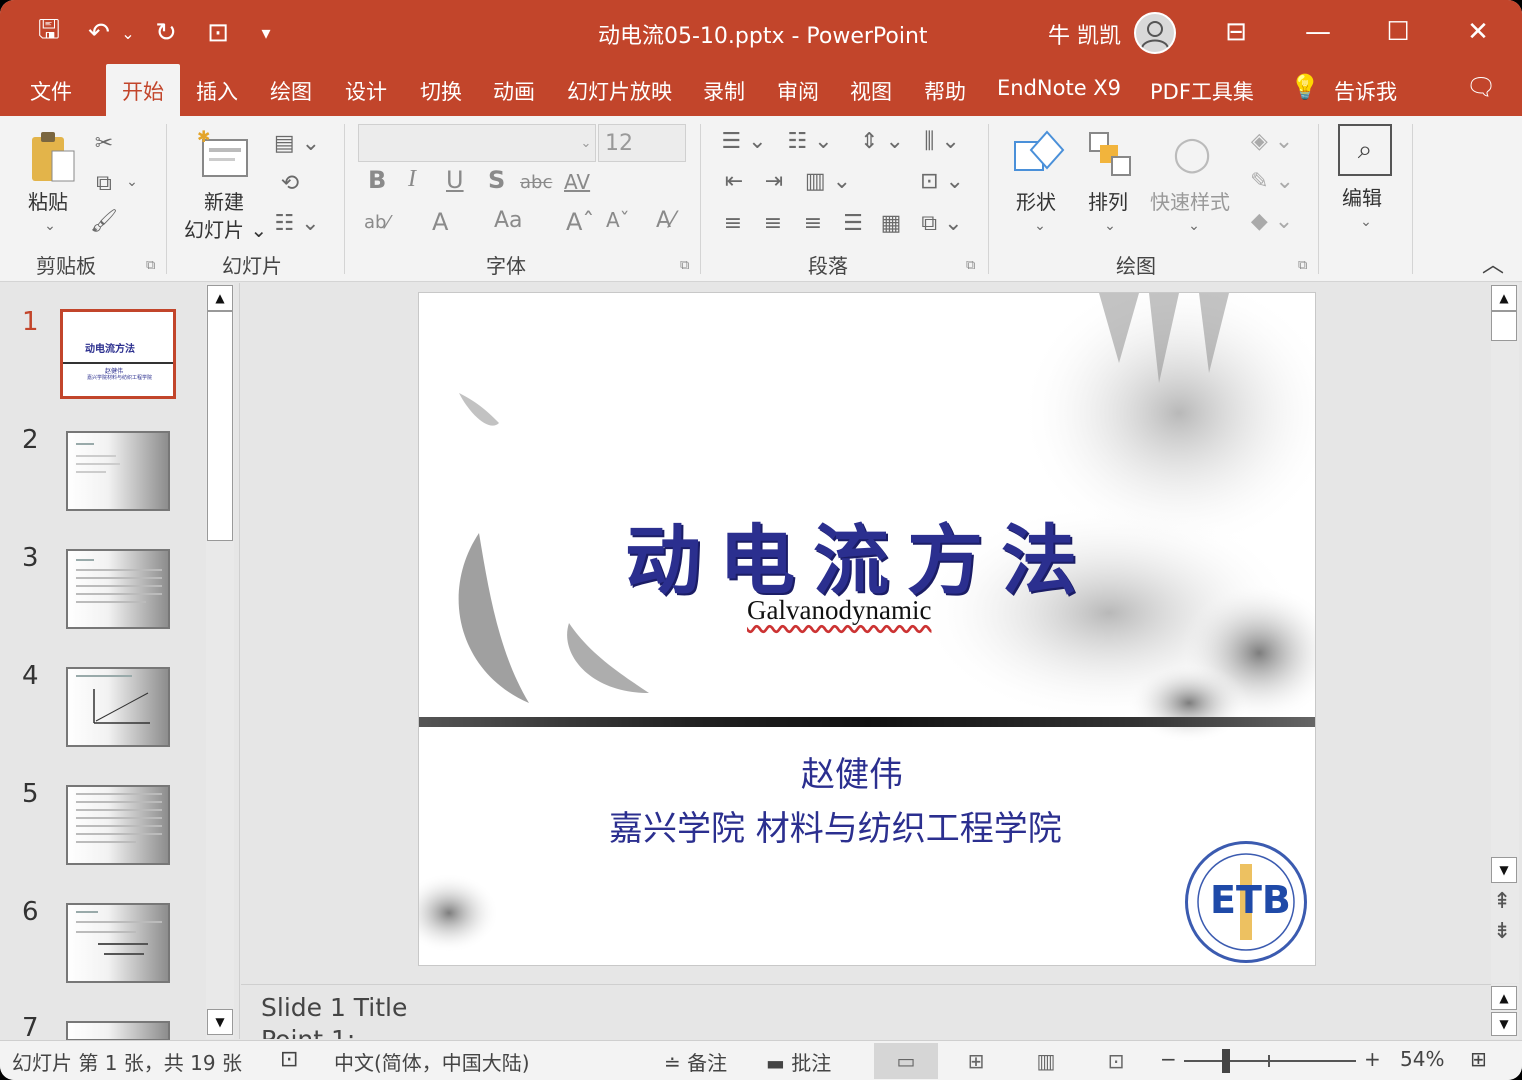 This screenshot has height=1080, width=1522. I want to click on quick-styles-button: 快速样式, so click(1190, 200).